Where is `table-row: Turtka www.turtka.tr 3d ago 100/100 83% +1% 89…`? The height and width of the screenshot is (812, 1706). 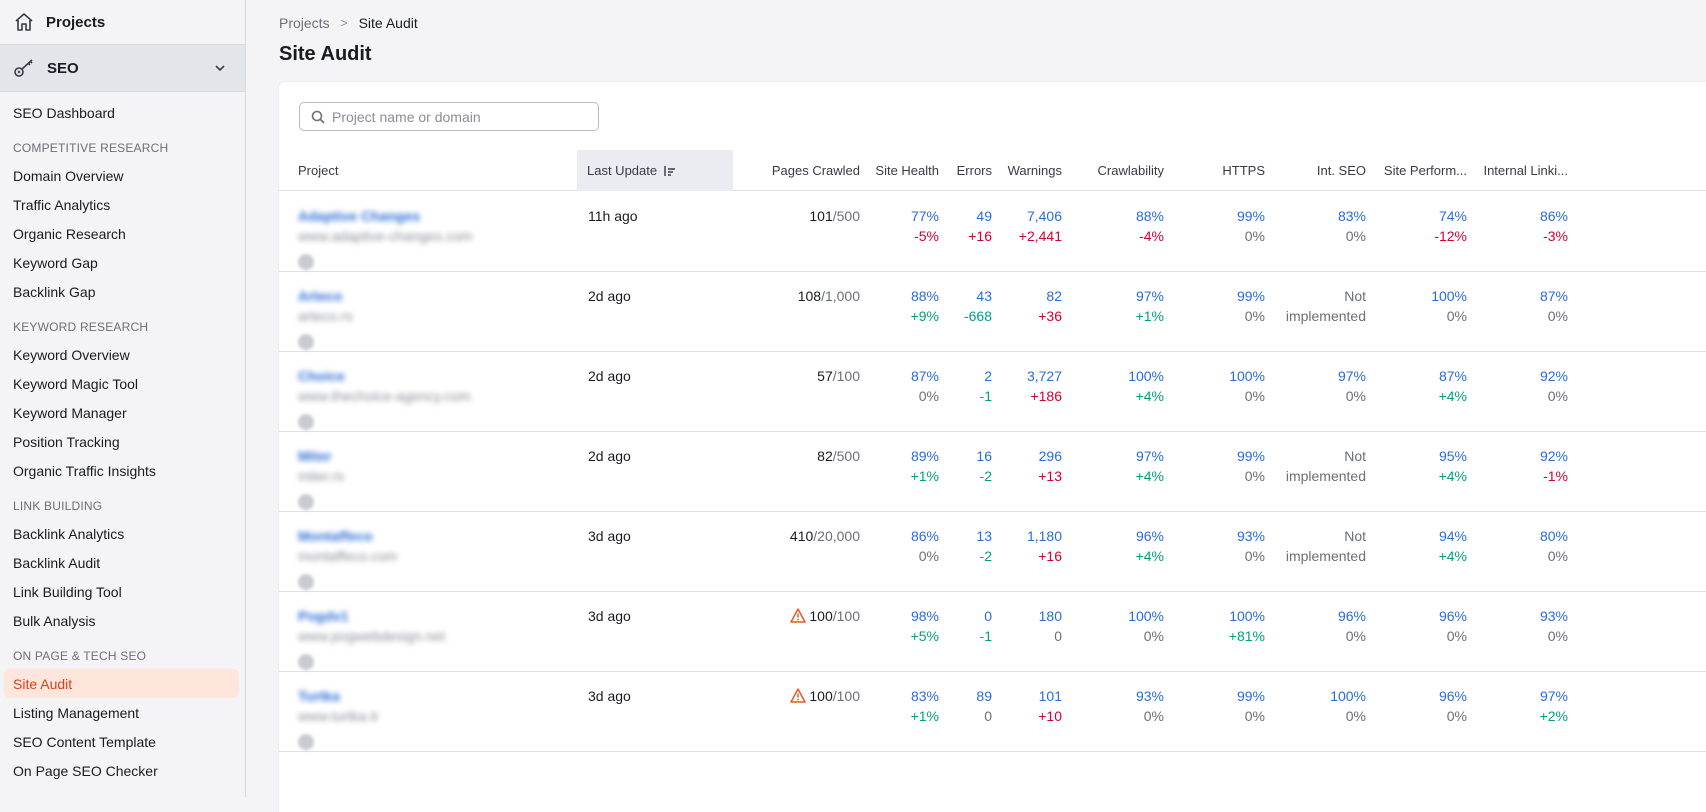 table-row: Turtka www.turtka.tr 3d ago 100/100 83% +1% 89… is located at coordinates (992, 712).